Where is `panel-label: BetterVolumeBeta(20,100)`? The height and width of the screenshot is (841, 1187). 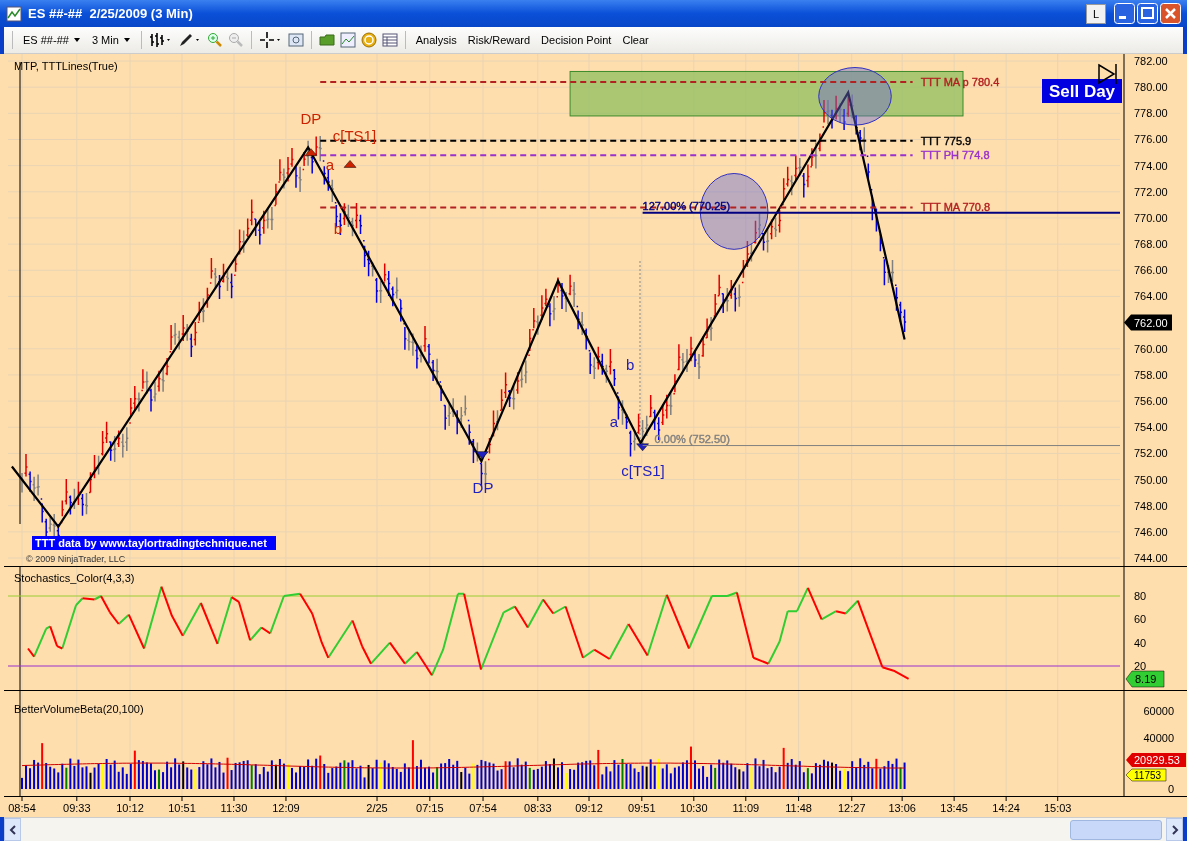
panel-label: BetterVolumeBeta(20,100) is located at coordinates (79, 709).